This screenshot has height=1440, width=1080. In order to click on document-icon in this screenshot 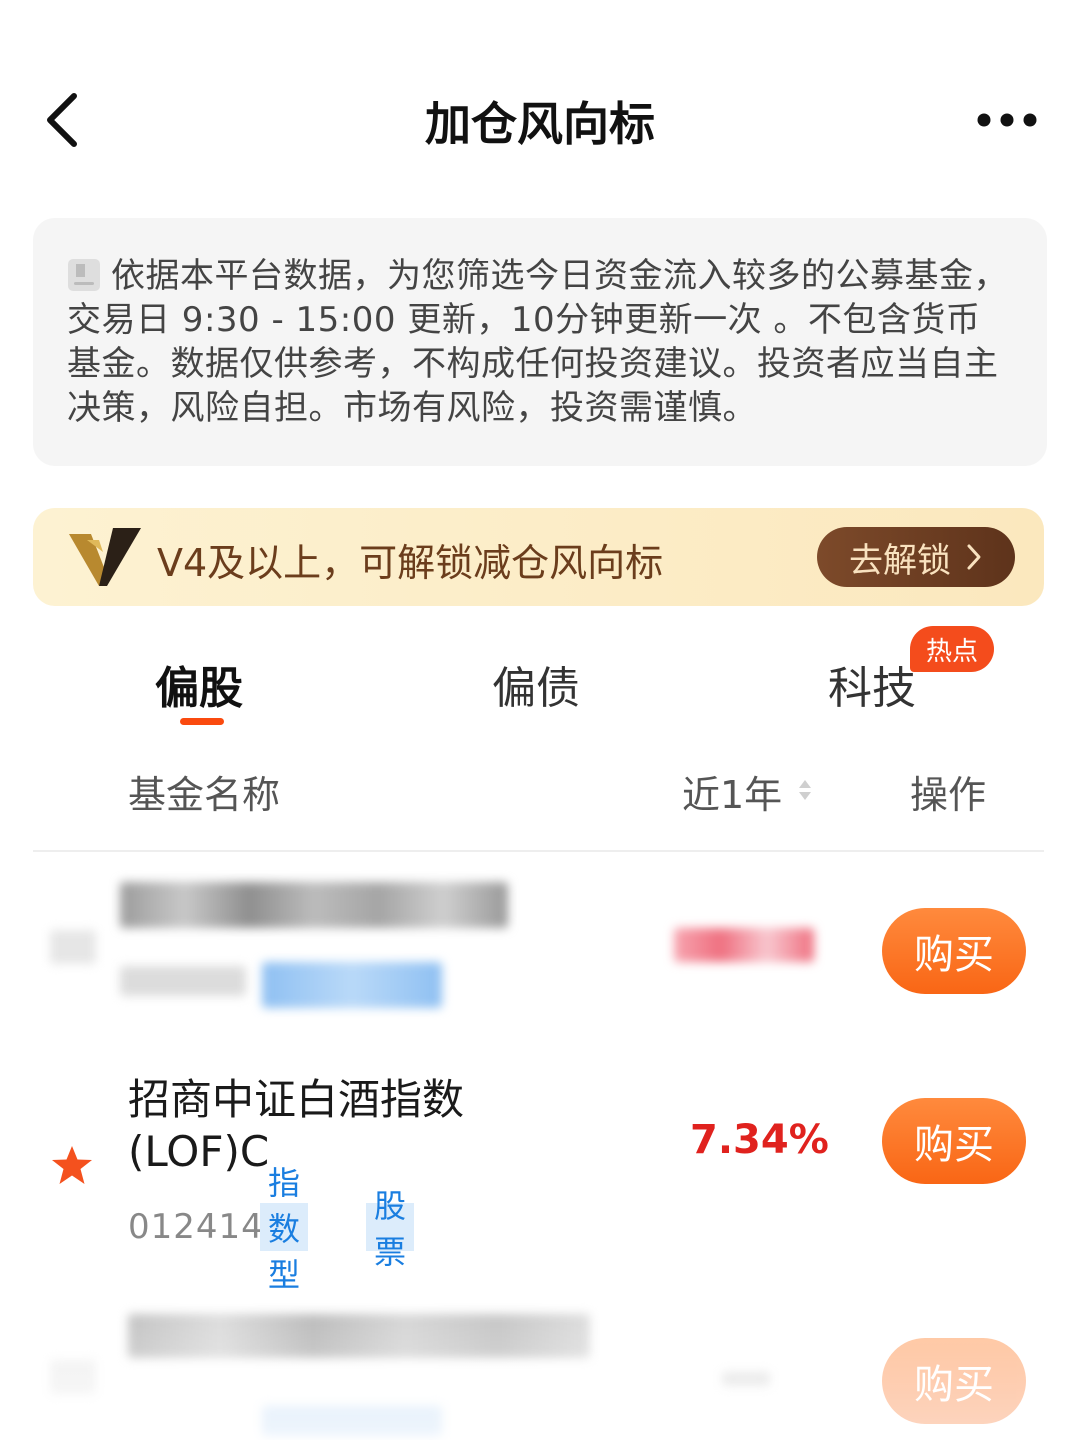, I will do `click(84, 275)`.